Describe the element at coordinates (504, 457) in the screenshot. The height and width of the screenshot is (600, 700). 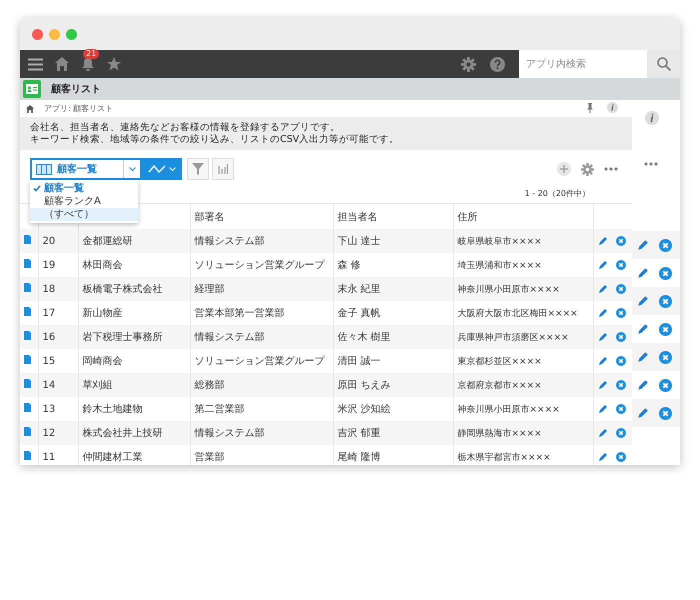
I see `table-cell: 栃木県宇都宮市××××` at that location.